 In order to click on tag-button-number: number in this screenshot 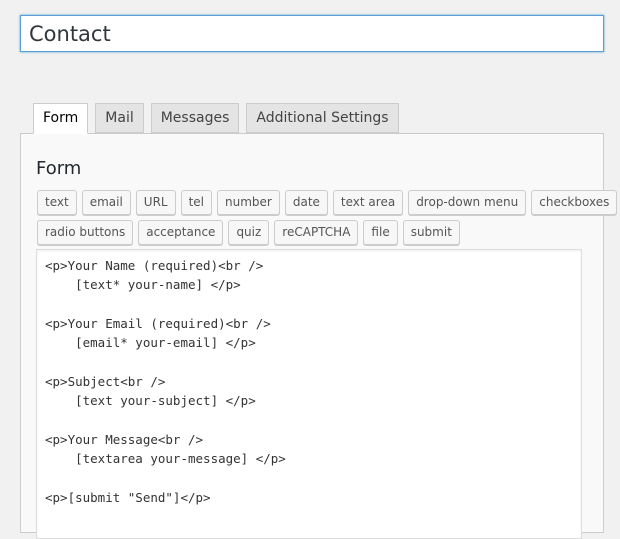, I will do `click(248, 202)`.